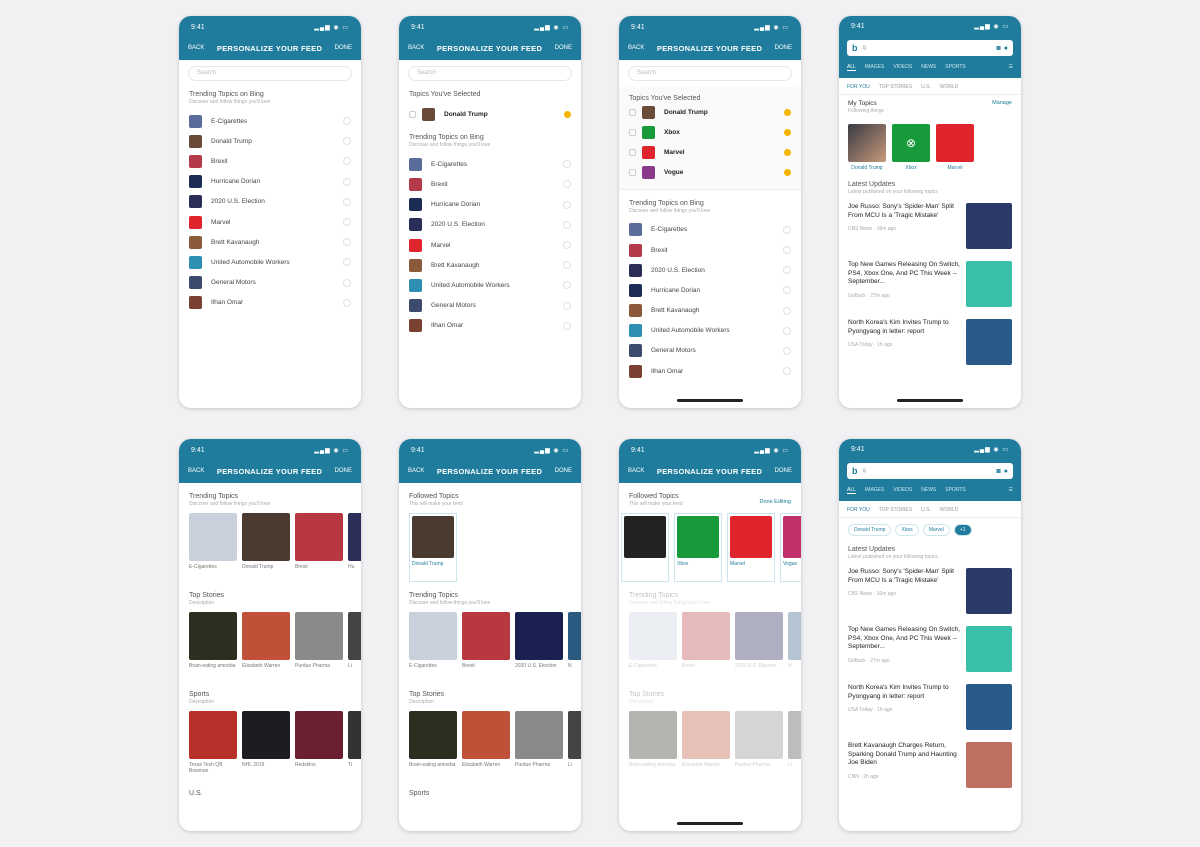 This screenshot has height=847, width=1200. I want to click on topic-card: 2020 U.S. Election, so click(539, 646).